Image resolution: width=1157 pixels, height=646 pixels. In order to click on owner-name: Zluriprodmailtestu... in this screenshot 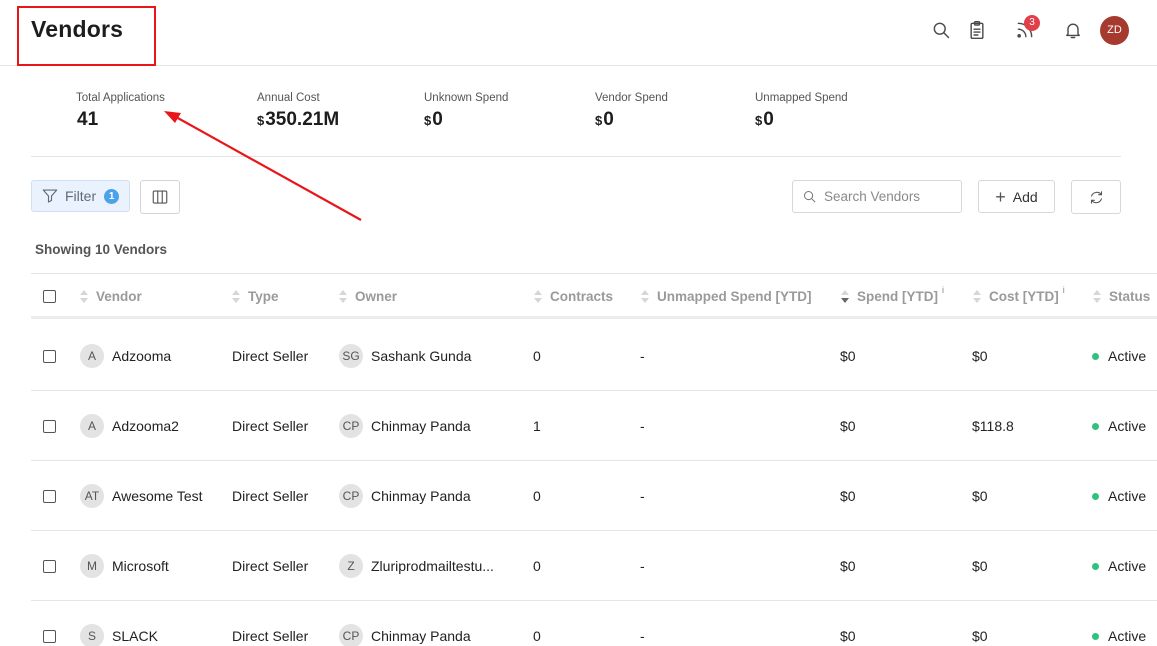, I will do `click(432, 566)`.